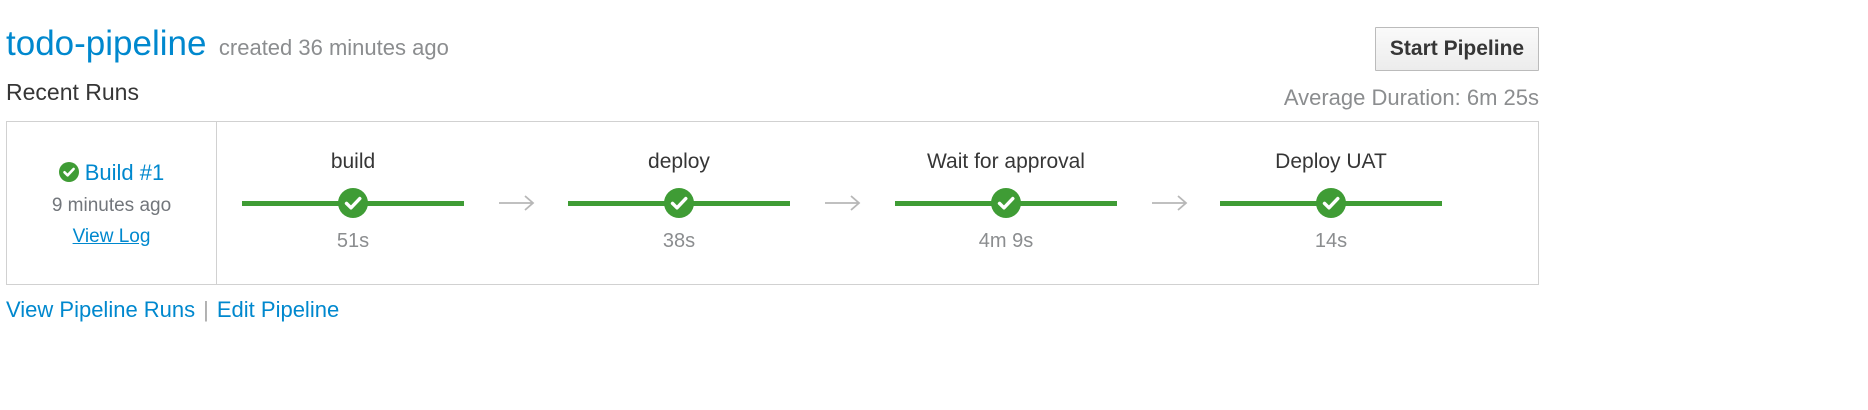 This screenshot has height=410, width=1868. I want to click on view-pipeline-runs-link: View Pipeline Runs, so click(100, 309).